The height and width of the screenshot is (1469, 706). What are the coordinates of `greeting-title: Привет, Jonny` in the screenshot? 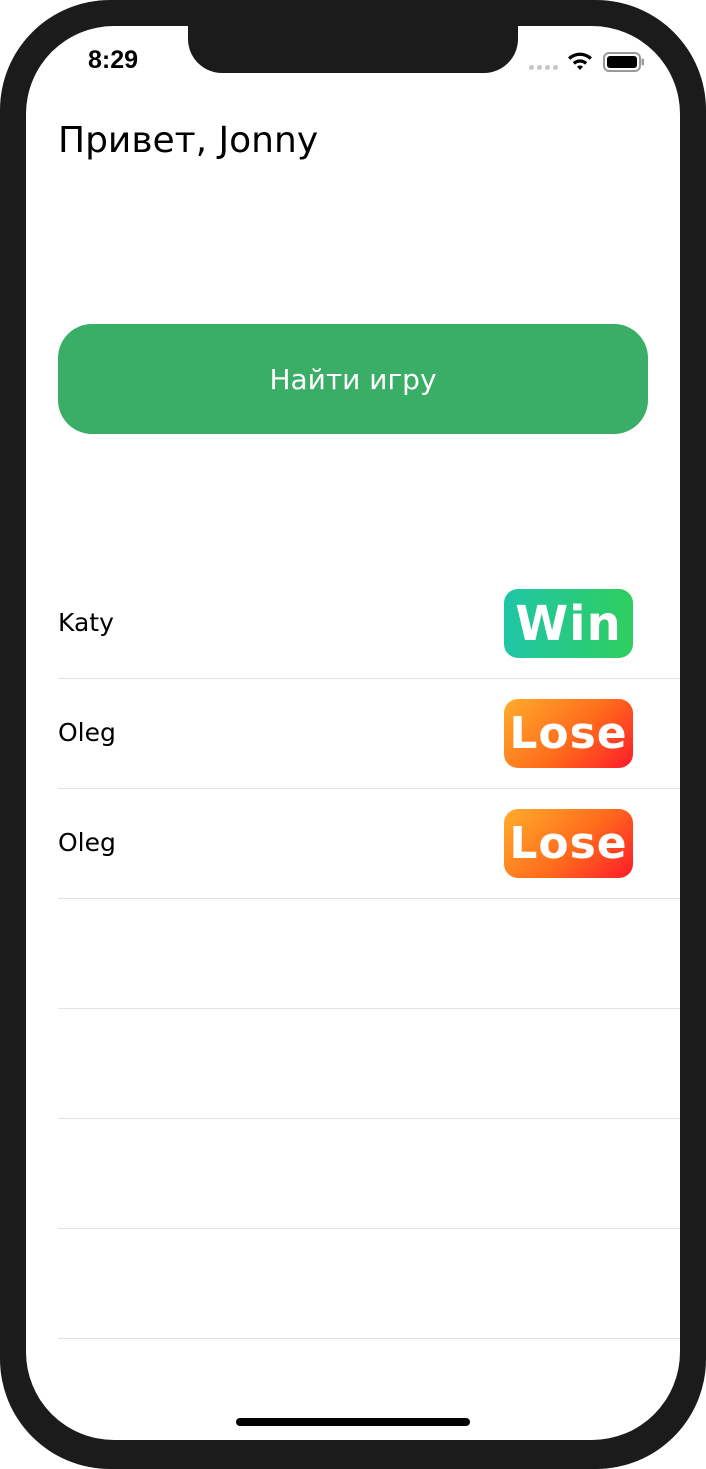 It's located at (188, 140).